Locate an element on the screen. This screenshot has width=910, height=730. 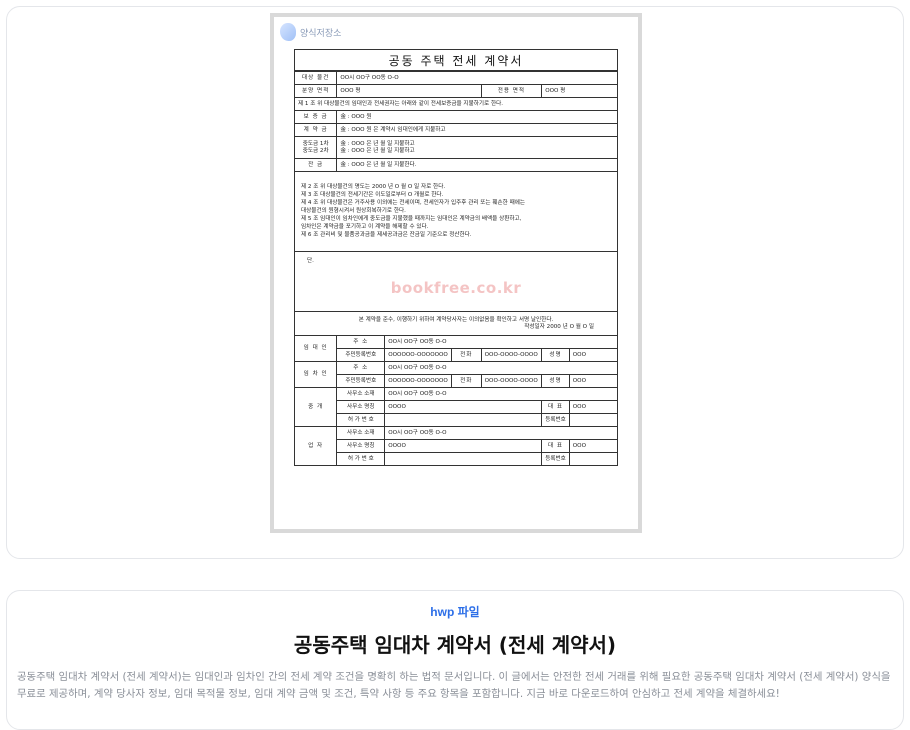
office-address-label-2: 사무소 소재 is located at coordinates (361, 433).